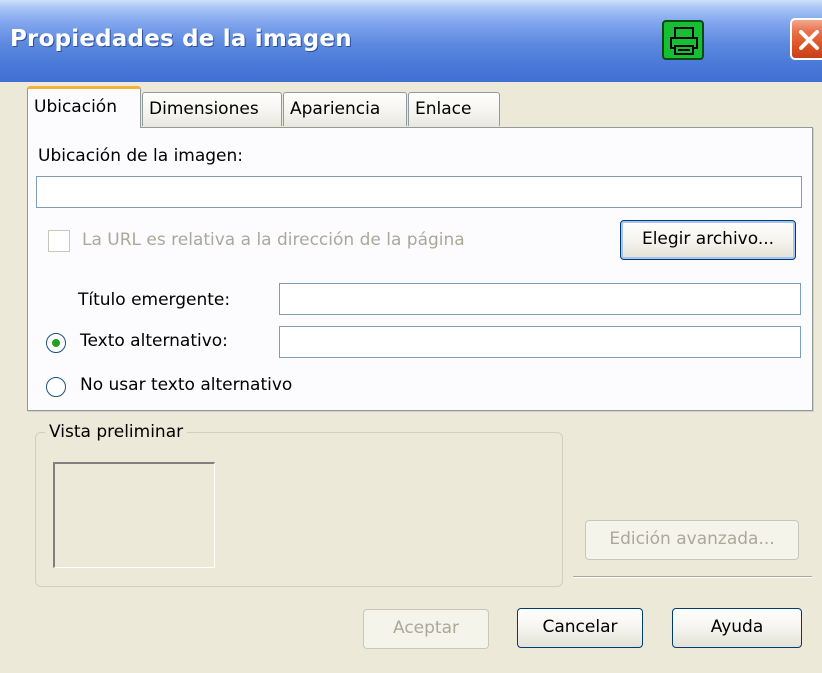 Image resolution: width=822 pixels, height=673 pixels. Describe the element at coordinates (181, 39) in the screenshot. I see `window-title: Propiedades de la imagen` at that location.